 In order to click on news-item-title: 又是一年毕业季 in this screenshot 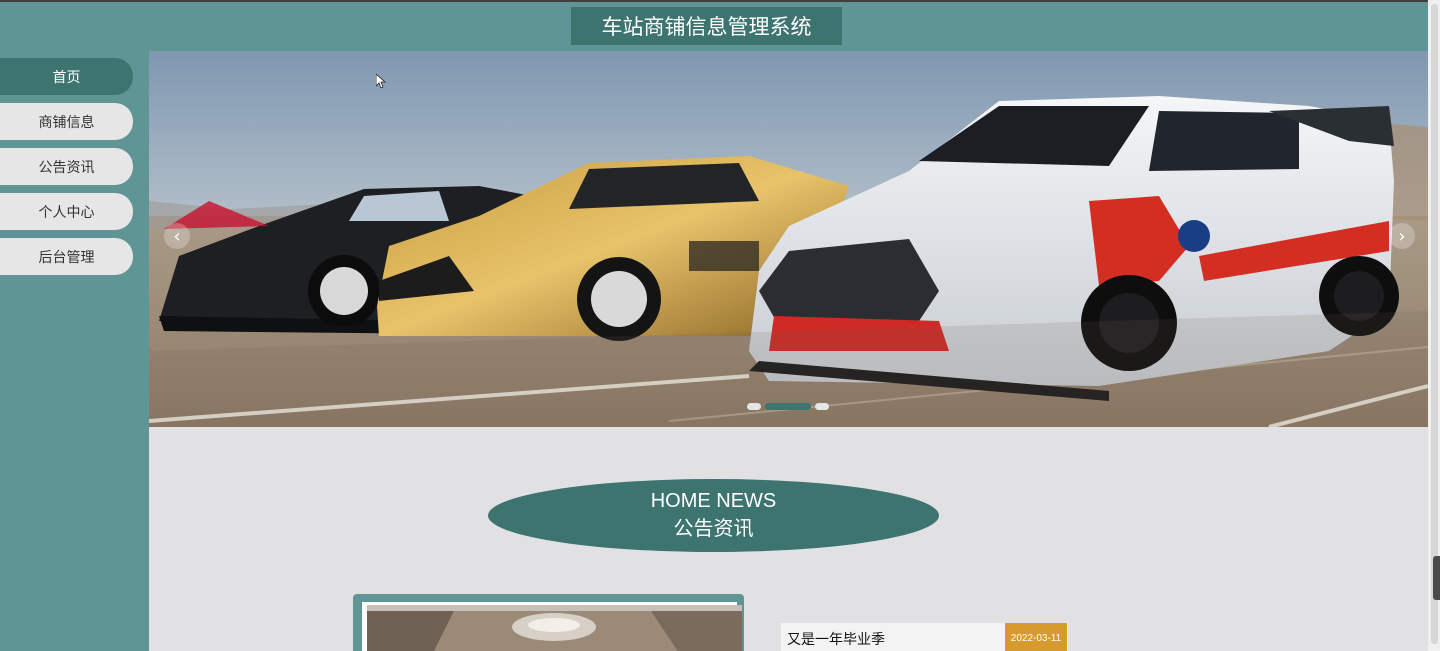, I will do `click(836, 640)`.